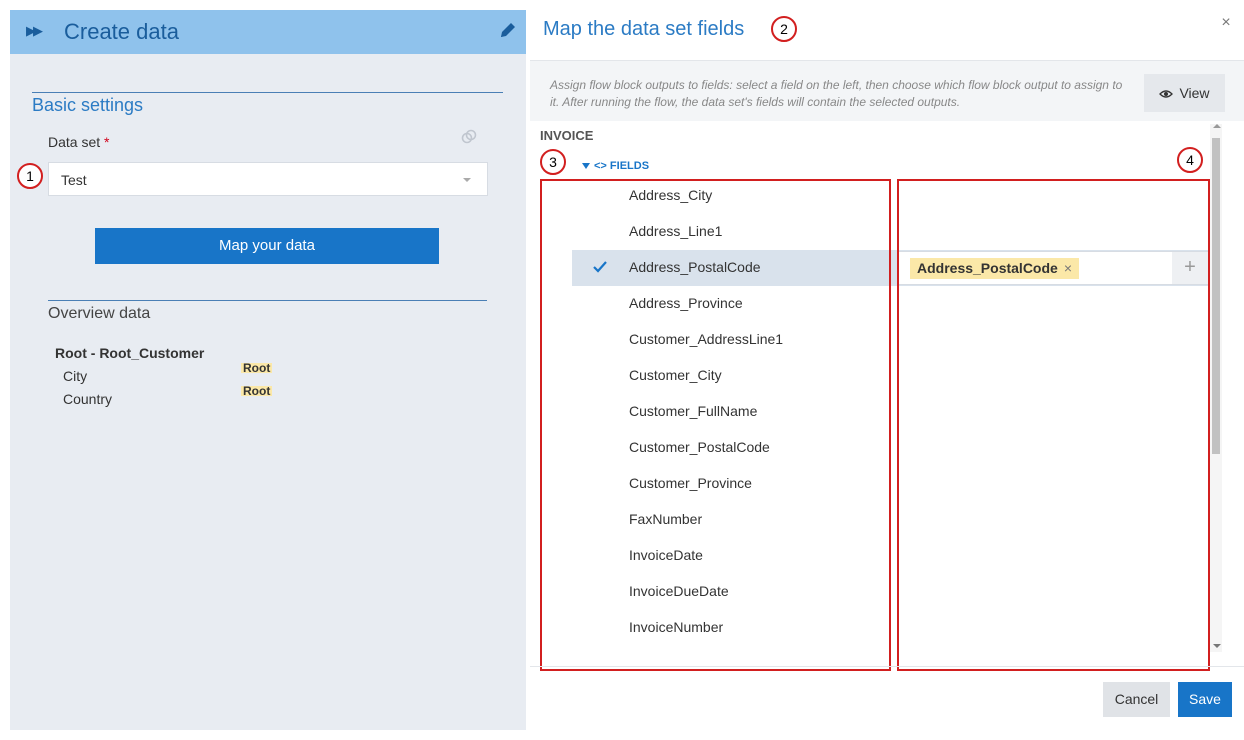 This screenshot has height=740, width=1244. What do you see at coordinates (586, 166) in the screenshot?
I see `expand-triangle-icon` at bounding box center [586, 166].